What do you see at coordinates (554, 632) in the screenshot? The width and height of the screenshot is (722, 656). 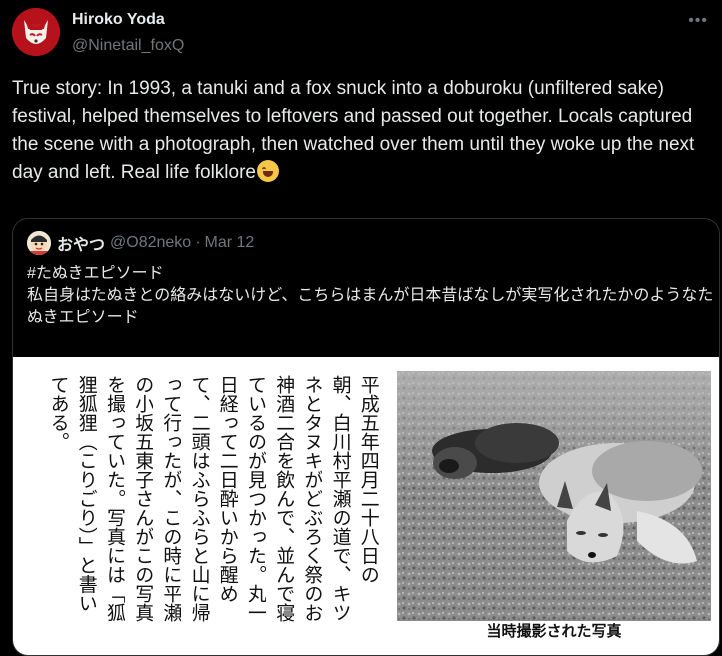 I see `photo-caption: 当時撮影された写真` at bounding box center [554, 632].